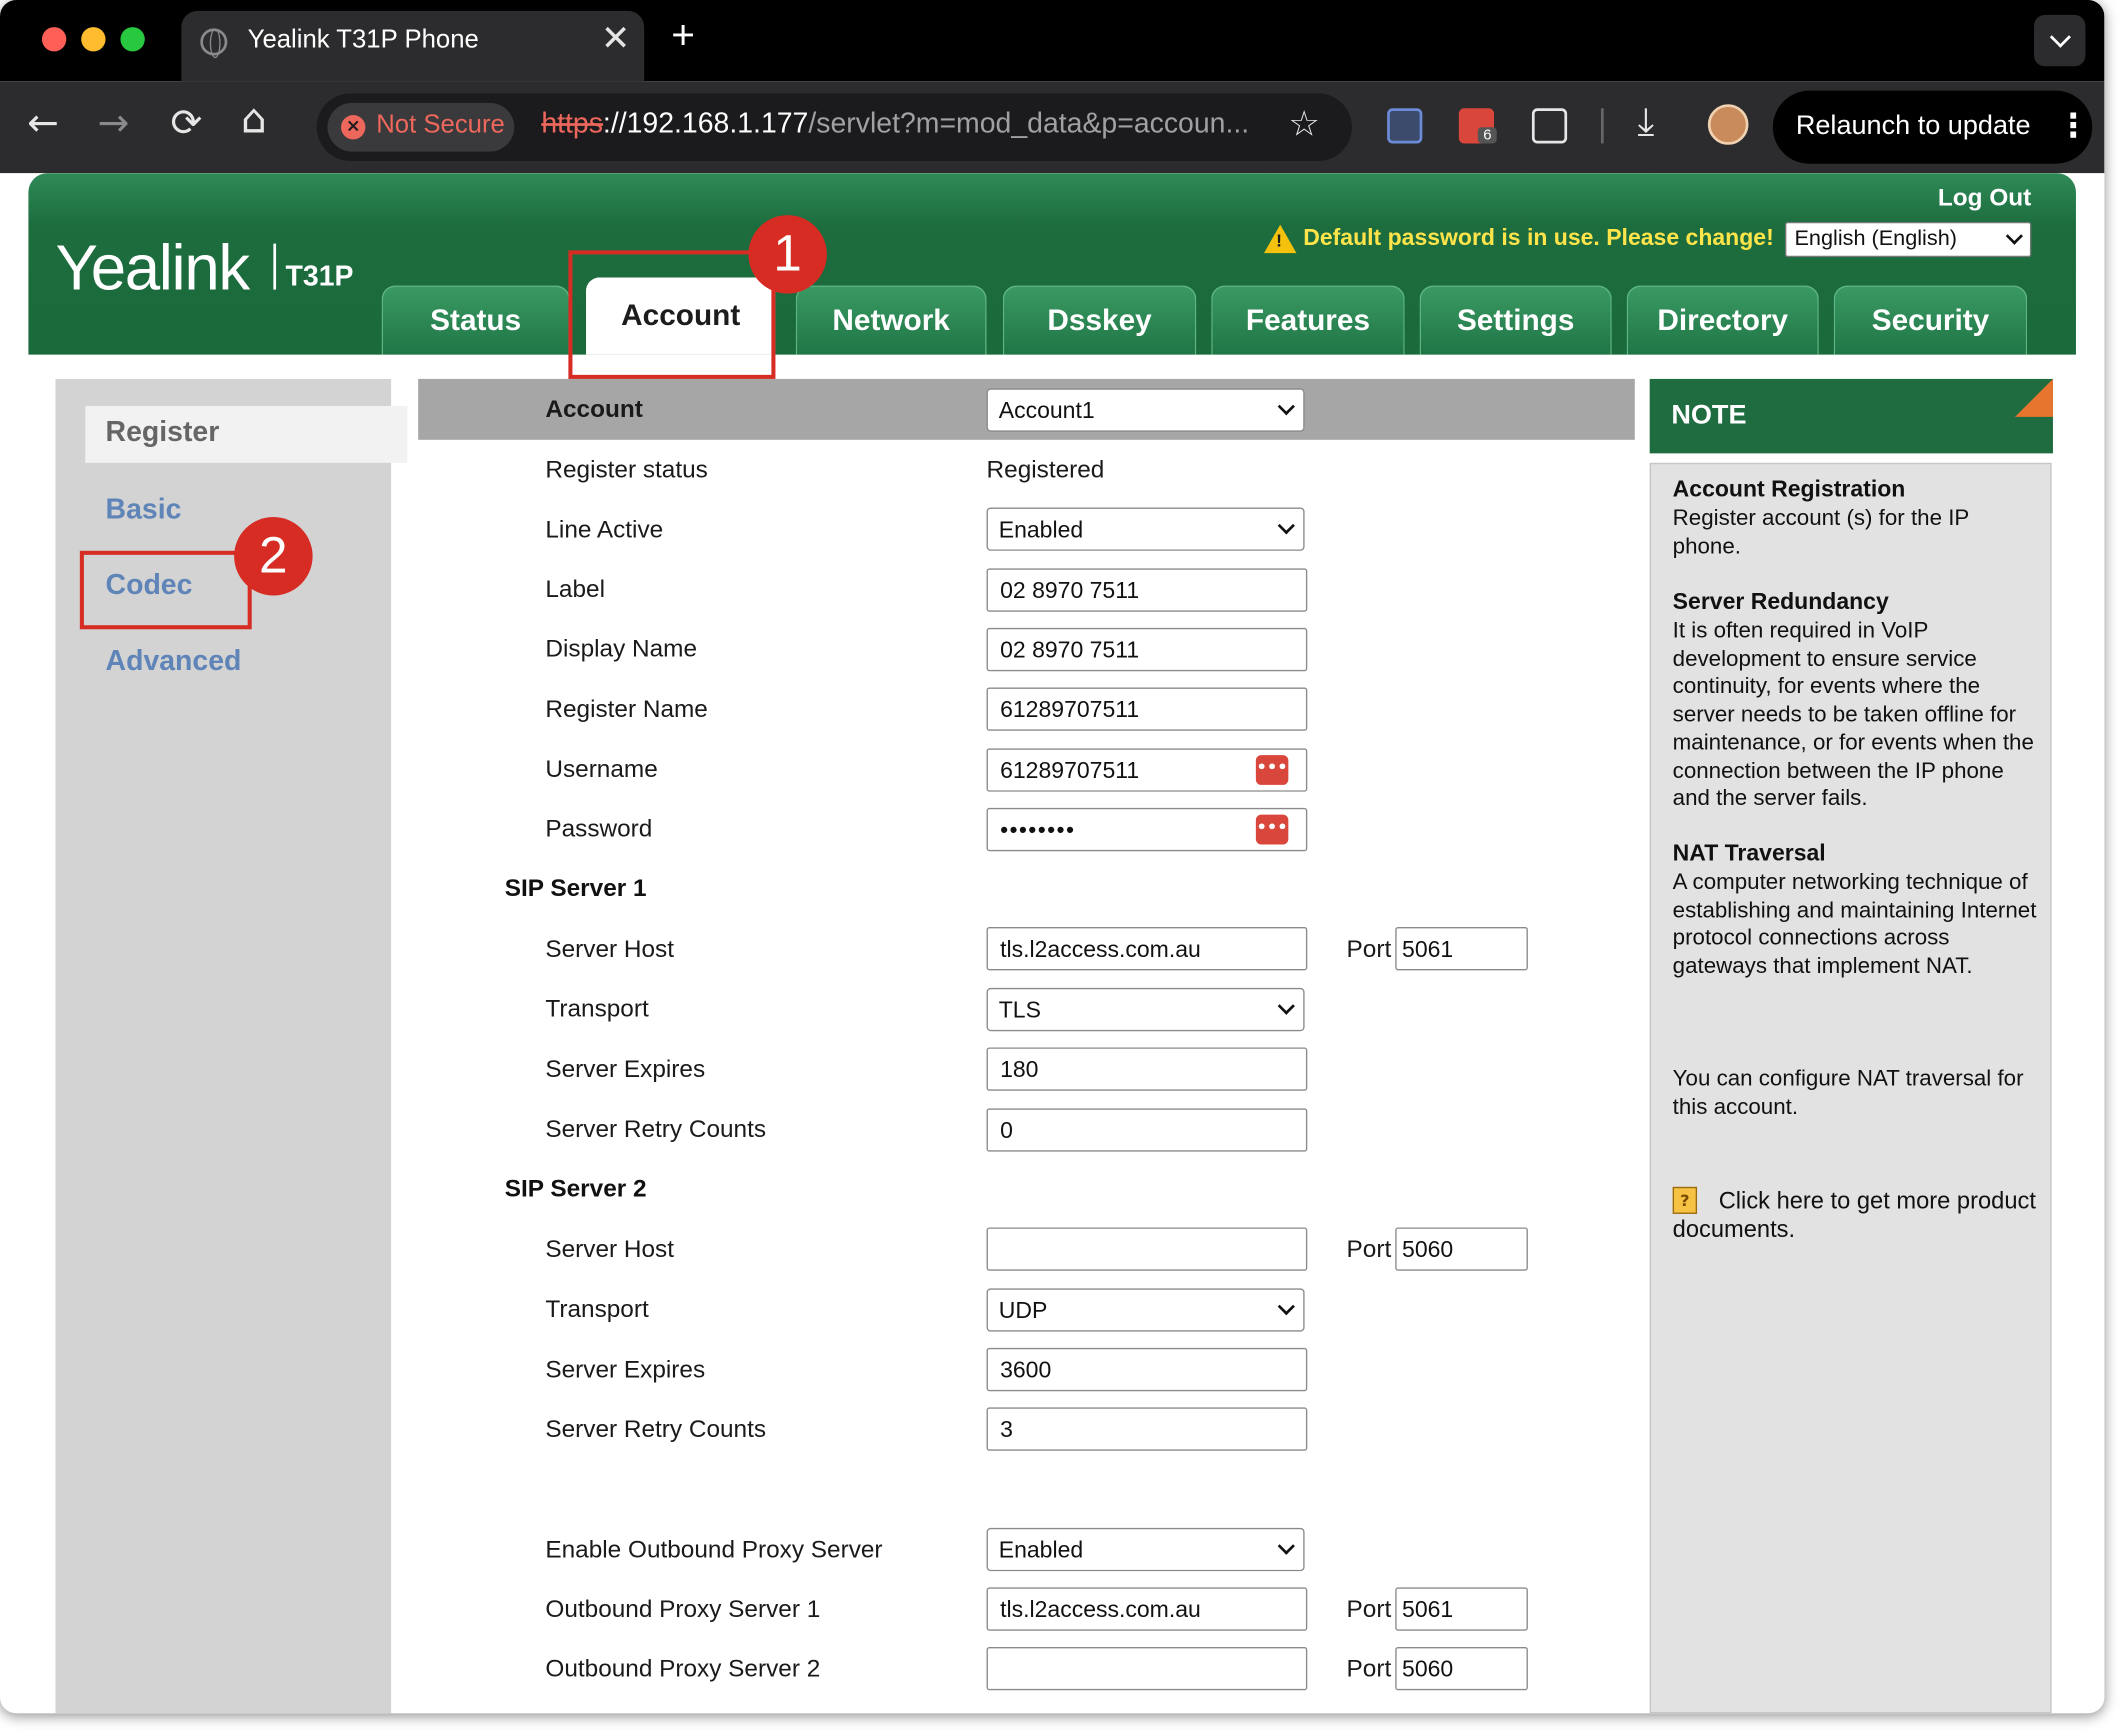 The width and height of the screenshot is (2122, 1730). I want to click on home-button: ⌂, so click(254, 119).